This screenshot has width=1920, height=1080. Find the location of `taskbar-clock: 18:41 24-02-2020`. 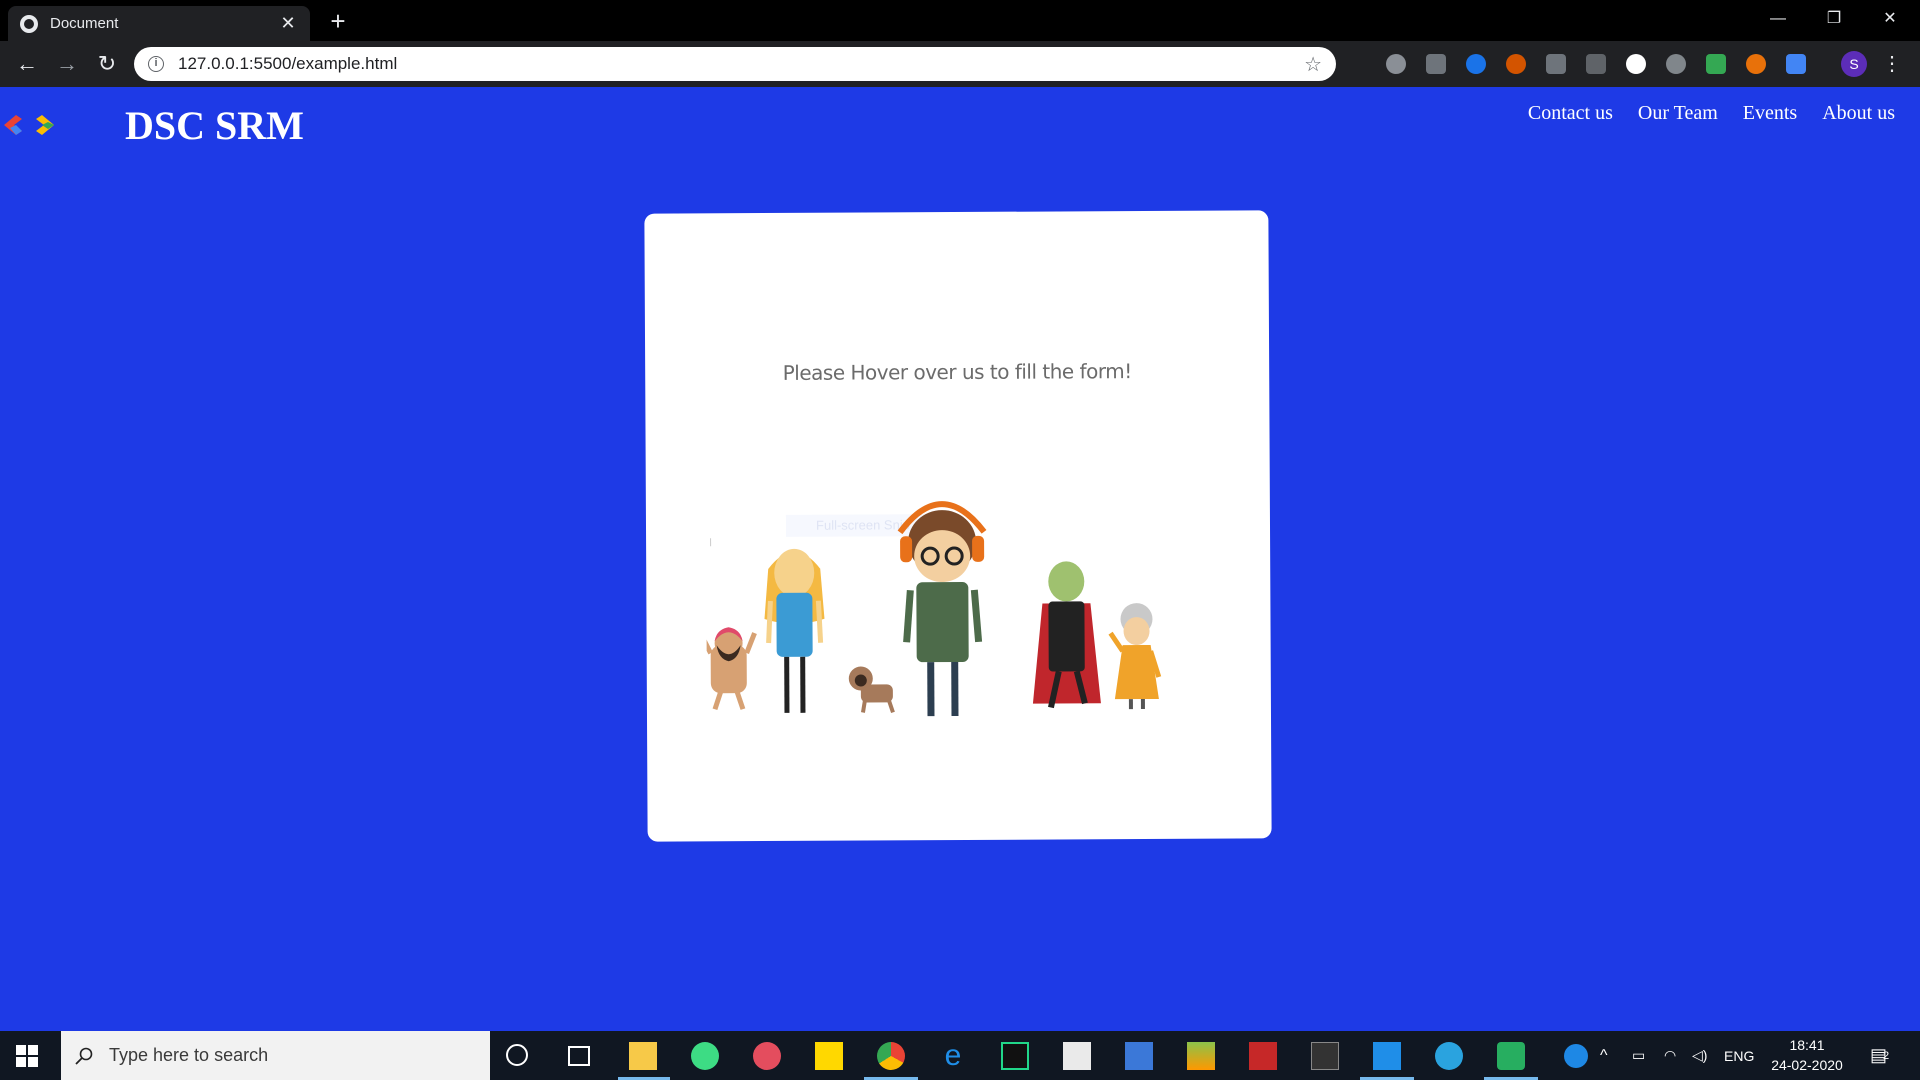

taskbar-clock: 18:41 24-02-2020 is located at coordinates (1807, 1055).